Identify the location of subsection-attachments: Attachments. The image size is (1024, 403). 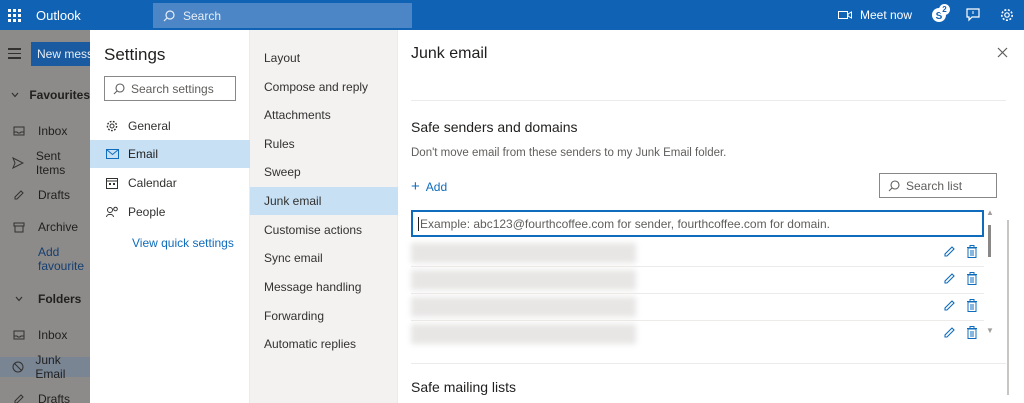
(324, 115).